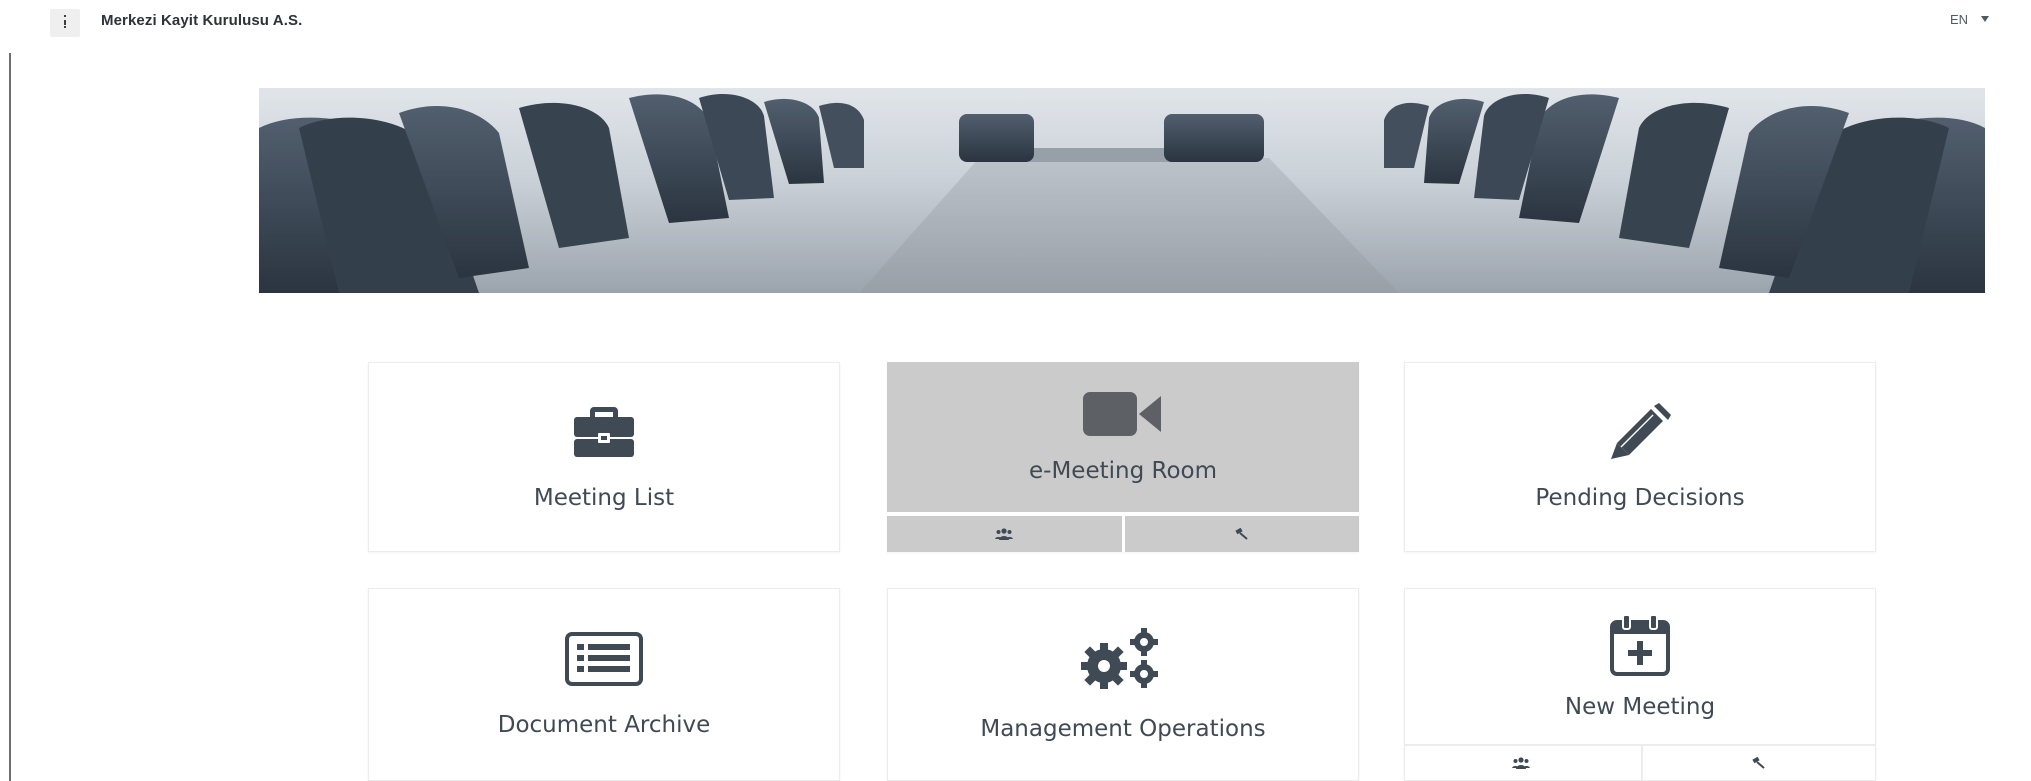  What do you see at coordinates (604, 658) in the screenshot?
I see `list-document-icon` at bounding box center [604, 658].